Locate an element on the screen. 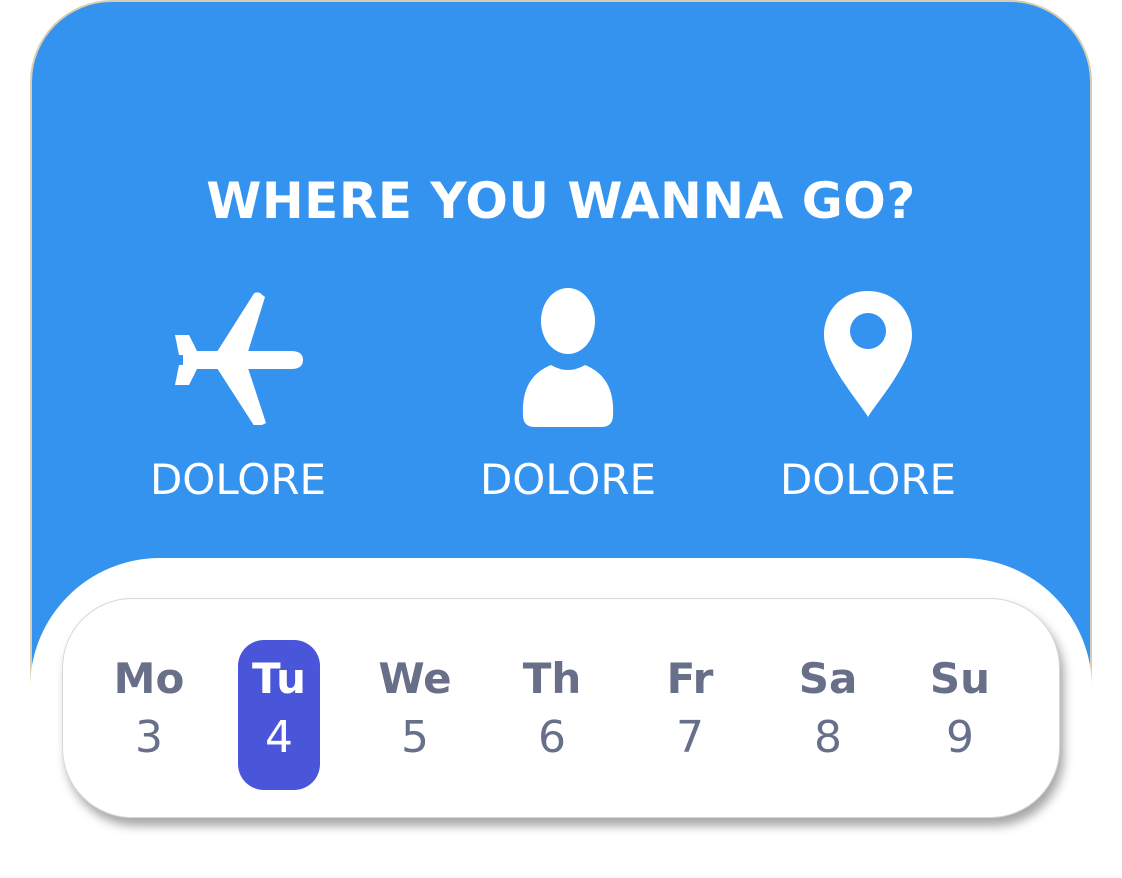 The image size is (1122, 878). day-mo: Mo 3 is located at coordinates (149, 715).